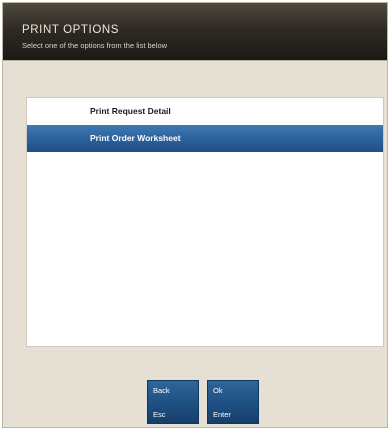 Image resolution: width=391 pixels, height=430 pixels. I want to click on ok-button-label: Ok, so click(218, 390).